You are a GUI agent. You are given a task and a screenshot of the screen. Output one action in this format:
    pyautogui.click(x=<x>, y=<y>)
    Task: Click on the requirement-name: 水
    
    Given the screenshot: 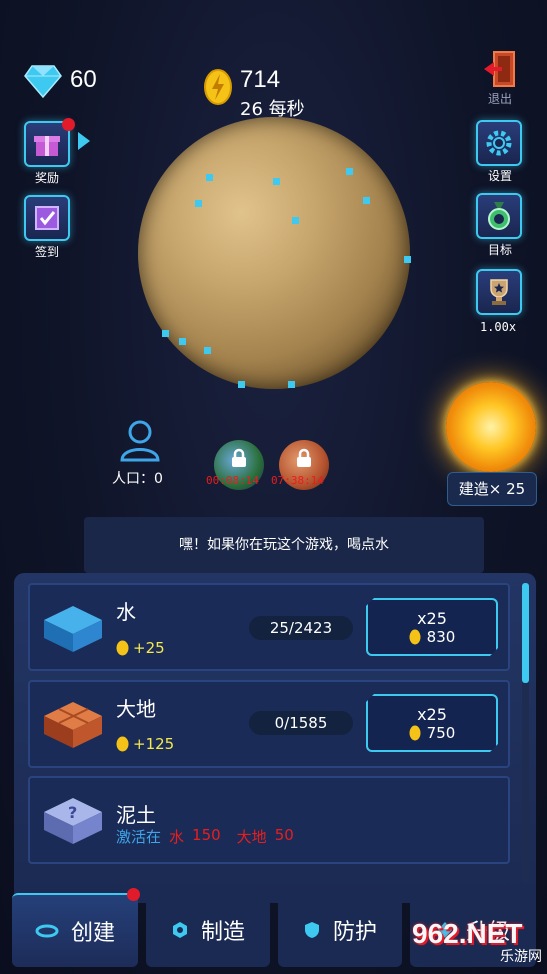 What is the action you would take?
    pyautogui.click(x=177, y=837)
    